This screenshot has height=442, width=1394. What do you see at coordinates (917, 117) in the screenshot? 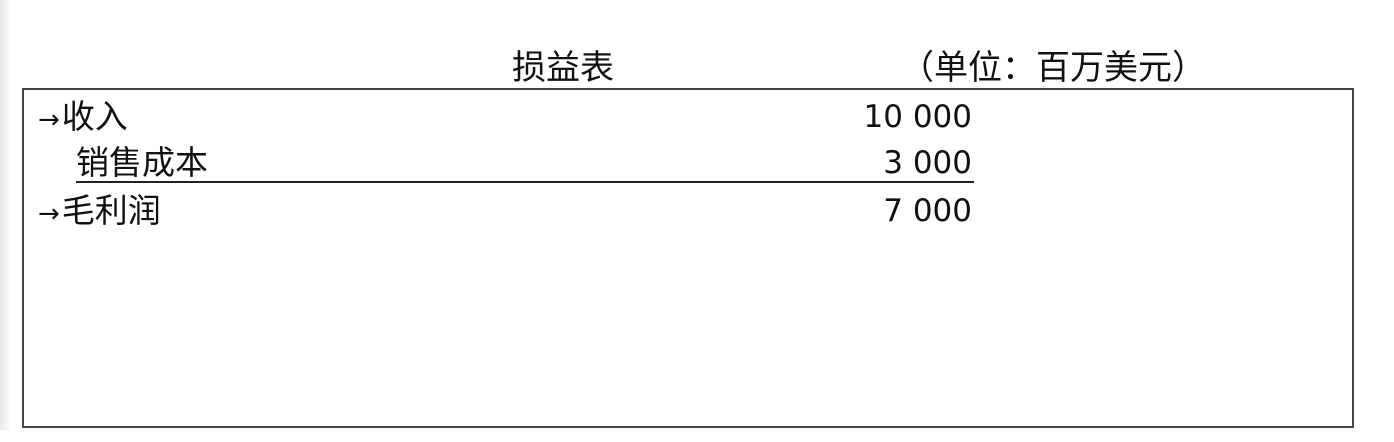
I see `revenue-value: 10 000` at bounding box center [917, 117].